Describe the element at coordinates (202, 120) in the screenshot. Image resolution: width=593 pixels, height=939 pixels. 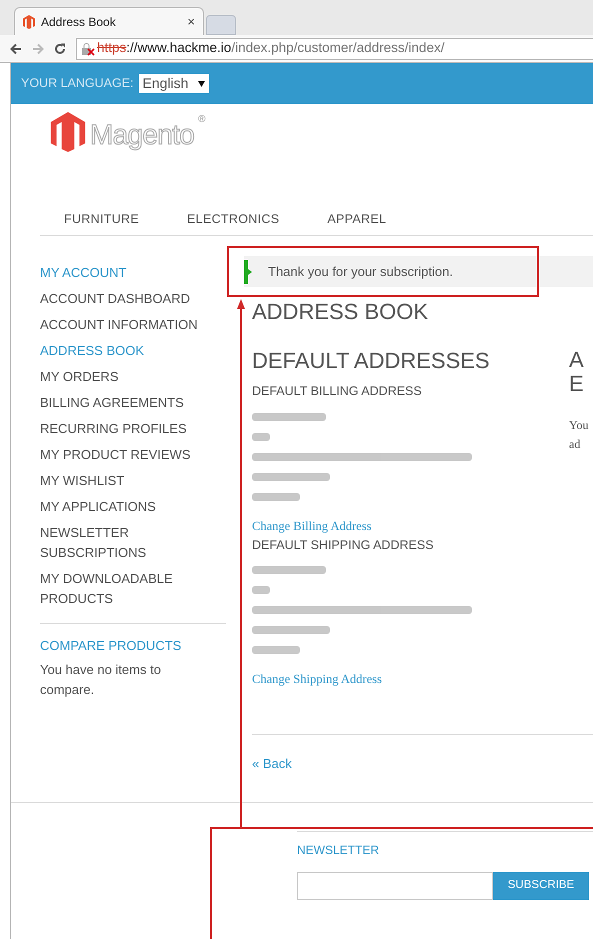
I see `registered-mark: ®` at that location.